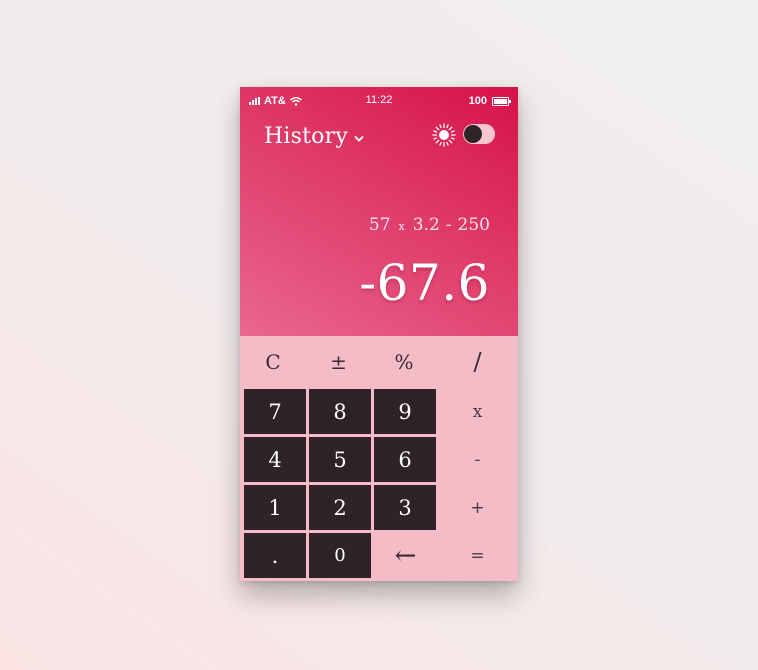  I want to click on expression-operator-1: x, so click(401, 226).